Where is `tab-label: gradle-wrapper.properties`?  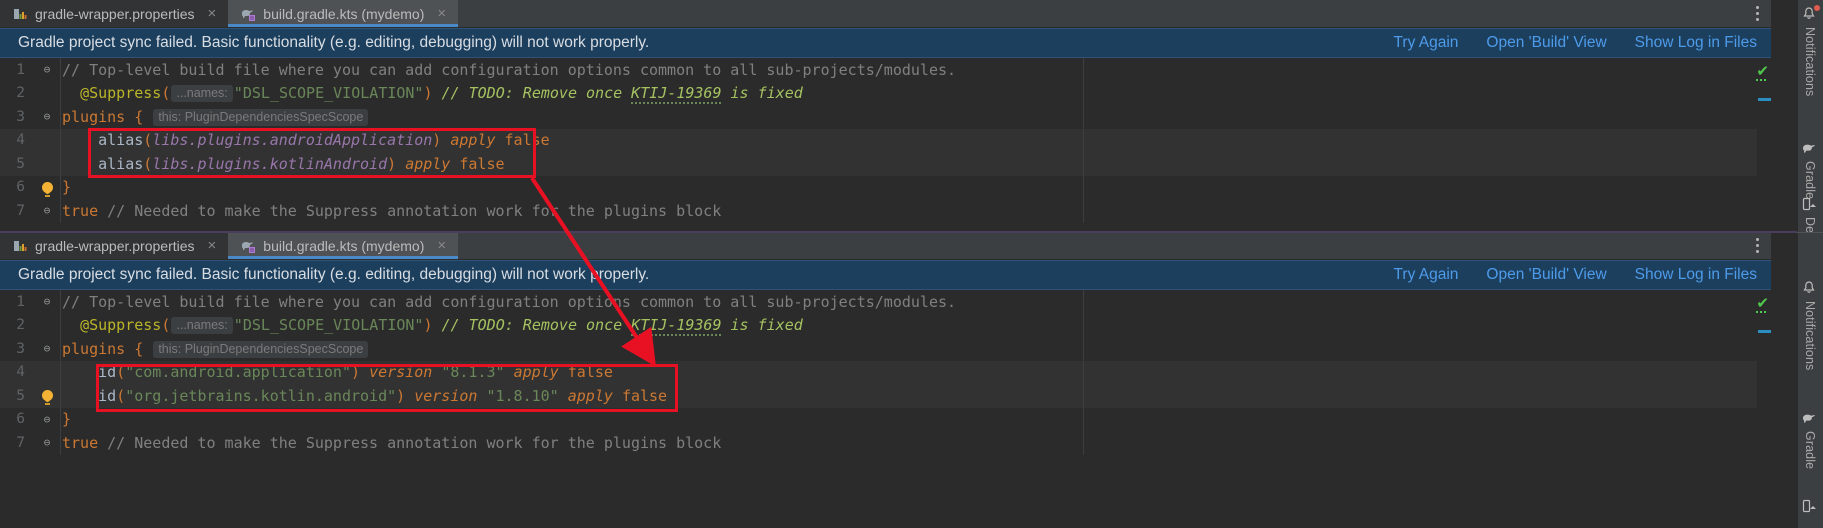
tab-label: gradle-wrapper.properties is located at coordinates (115, 245).